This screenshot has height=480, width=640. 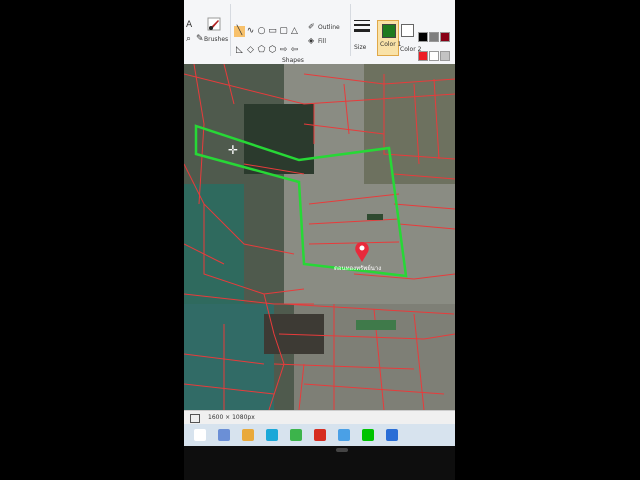 I want to click on magnifier-icon: ✎, so click(x=200, y=39).